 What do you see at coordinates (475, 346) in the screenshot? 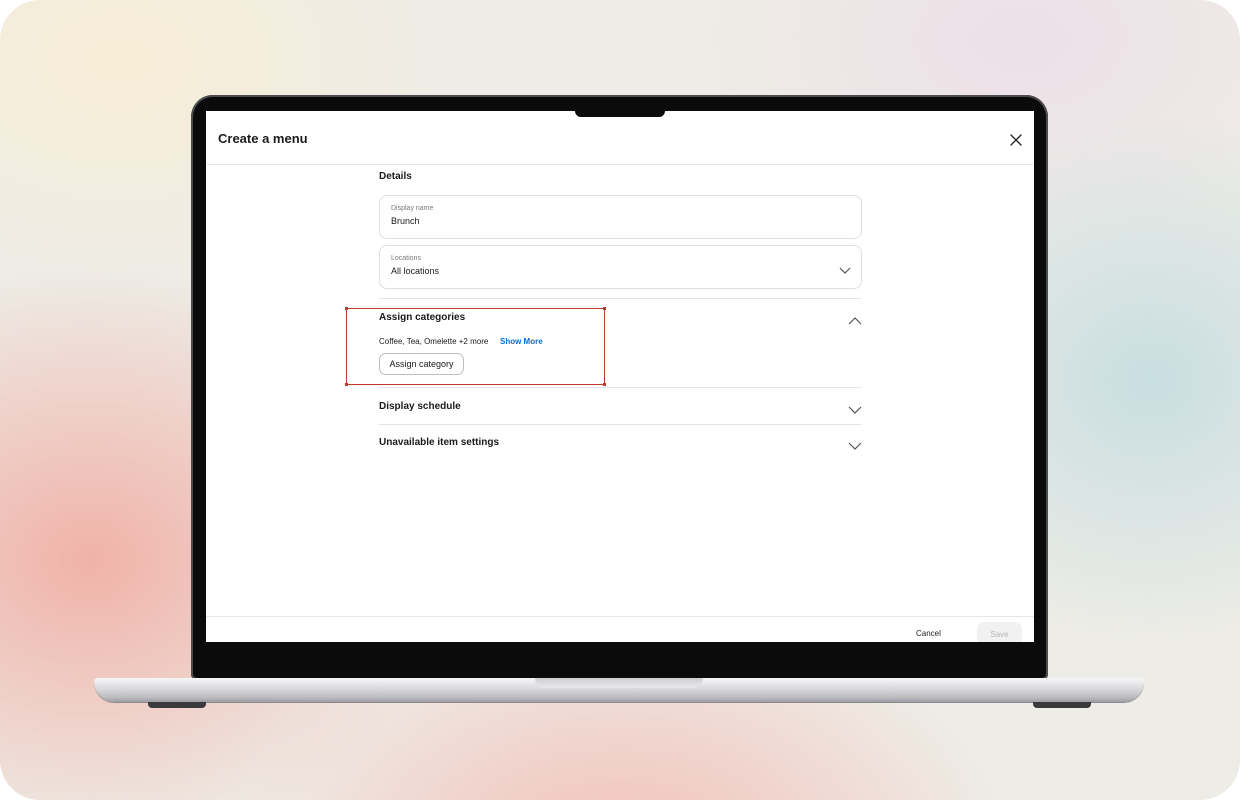
I see `highlight-box` at bounding box center [475, 346].